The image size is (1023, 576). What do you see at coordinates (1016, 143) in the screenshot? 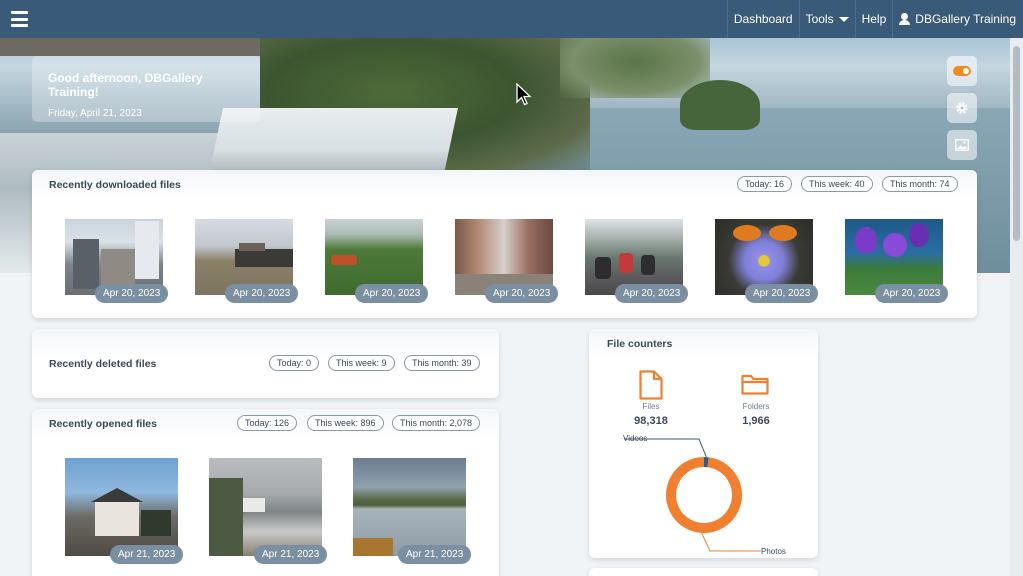
I see `scrollbar-thumb` at bounding box center [1016, 143].